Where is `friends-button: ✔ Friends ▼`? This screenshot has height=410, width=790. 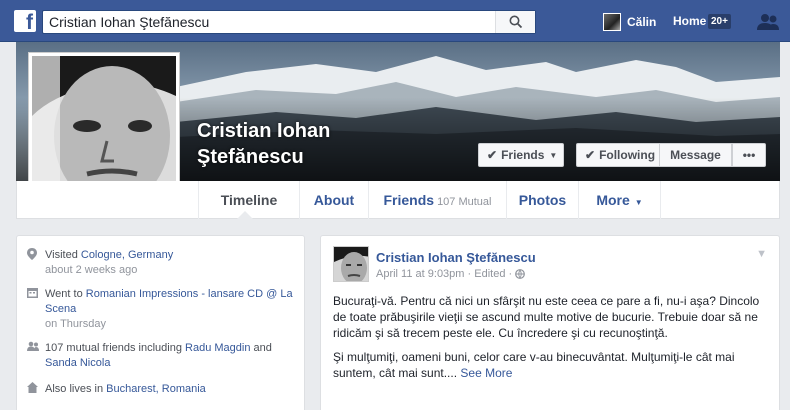
friends-button: ✔ Friends ▼ is located at coordinates (521, 155).